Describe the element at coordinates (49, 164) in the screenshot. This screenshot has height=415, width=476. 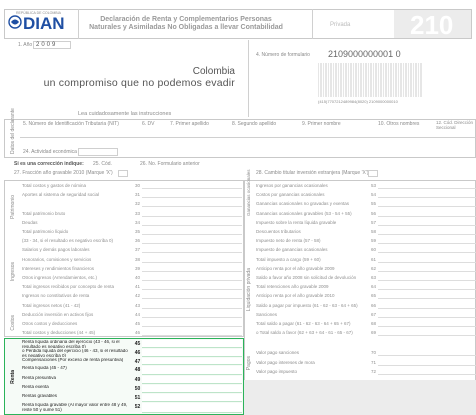
I see `correction-label: Si es una corrección indique:` at that location.